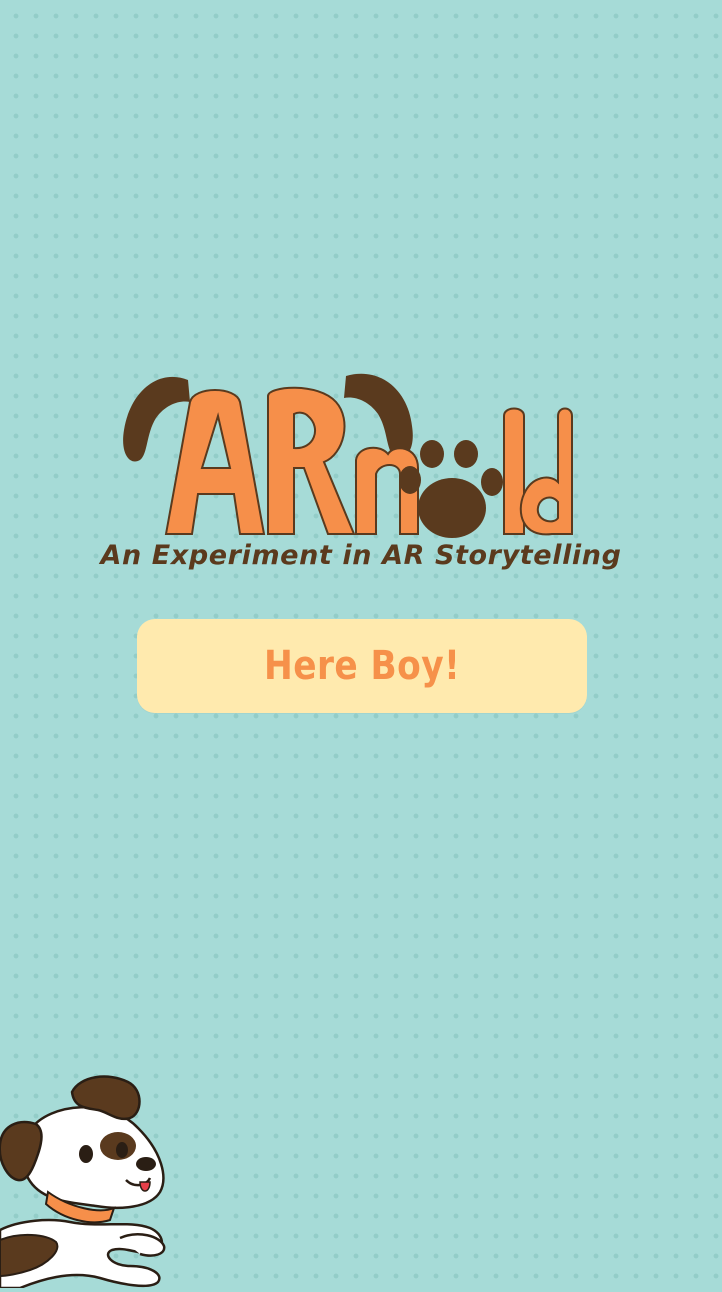 The width and height of the screenshot is (722, 1292). What do you see at coordinates (156, 419) in the screenshot?
I see `left-ear-shape` at bounding box center [156, 419].